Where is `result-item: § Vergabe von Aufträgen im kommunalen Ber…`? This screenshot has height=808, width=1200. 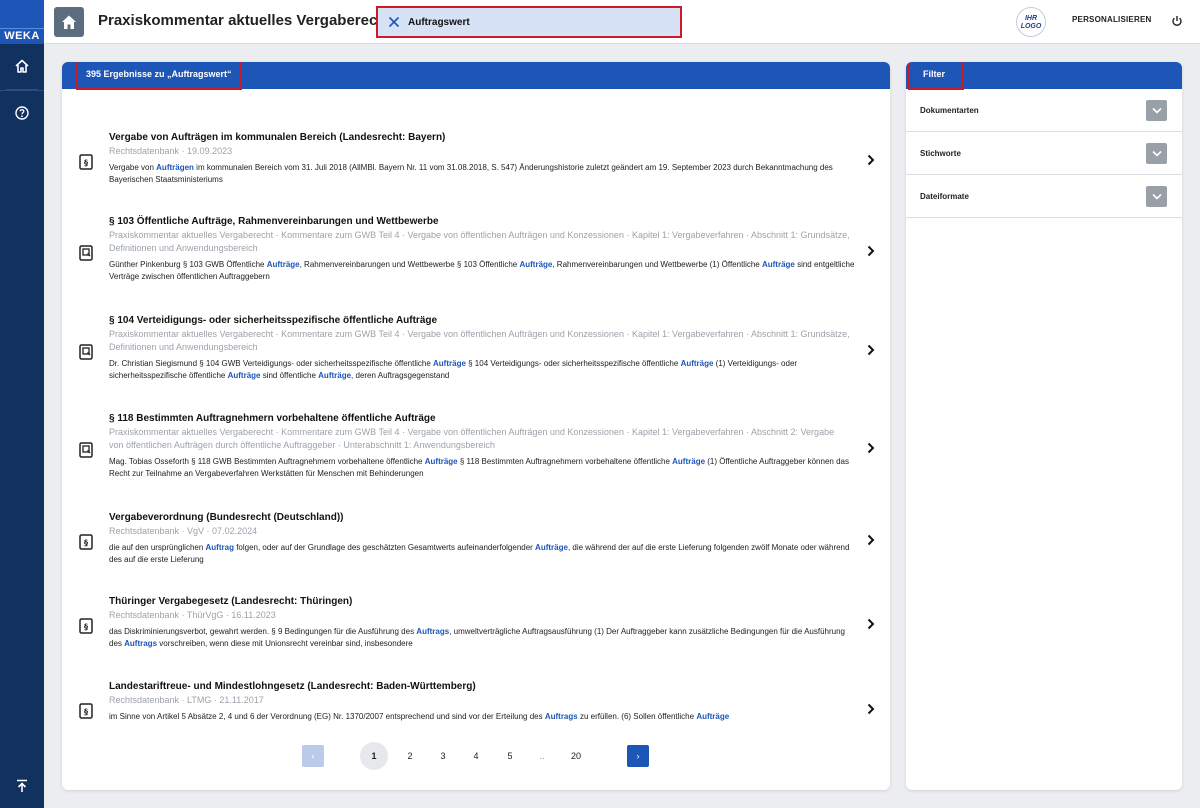
result-item: § Vergabe von Aufträgen im kommunalen Ber… is located at coordinates (476, 163).